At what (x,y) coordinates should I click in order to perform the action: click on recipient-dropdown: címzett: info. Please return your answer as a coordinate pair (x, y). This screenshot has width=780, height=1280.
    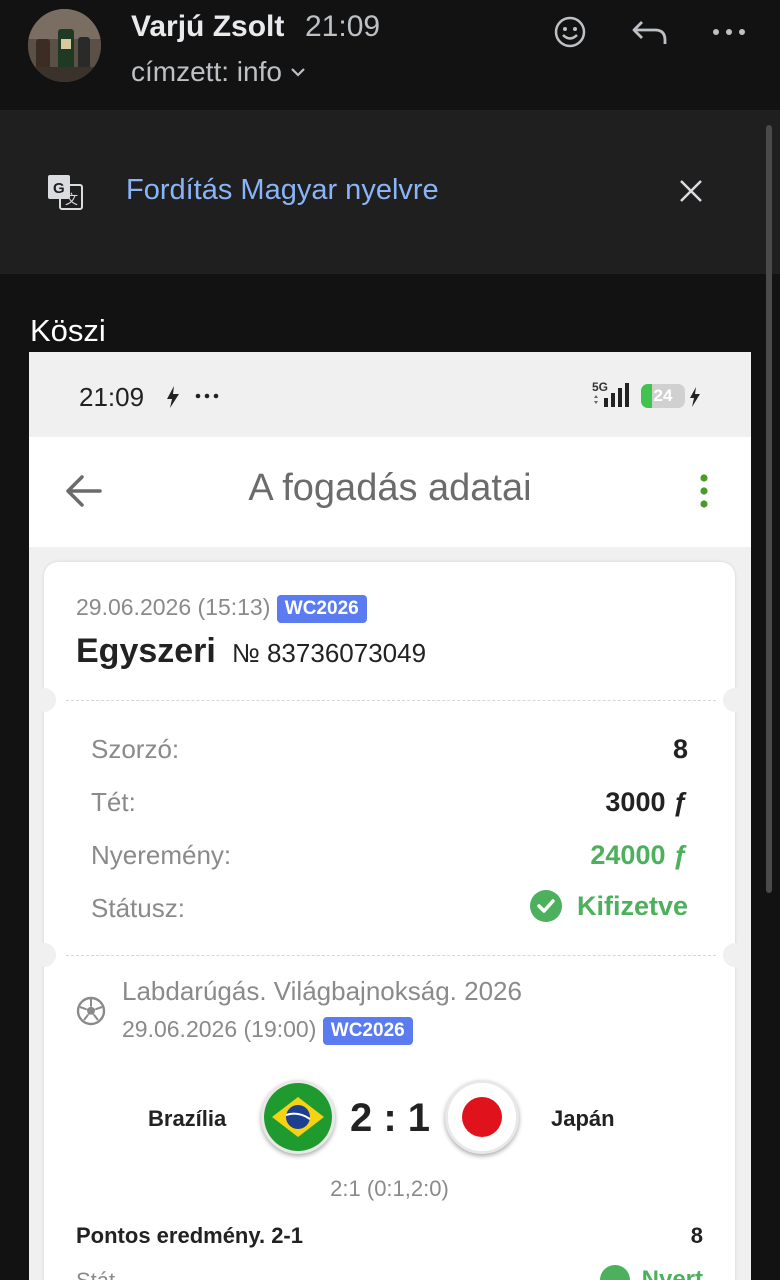
    Looking at the image, I should click on (218, 72).